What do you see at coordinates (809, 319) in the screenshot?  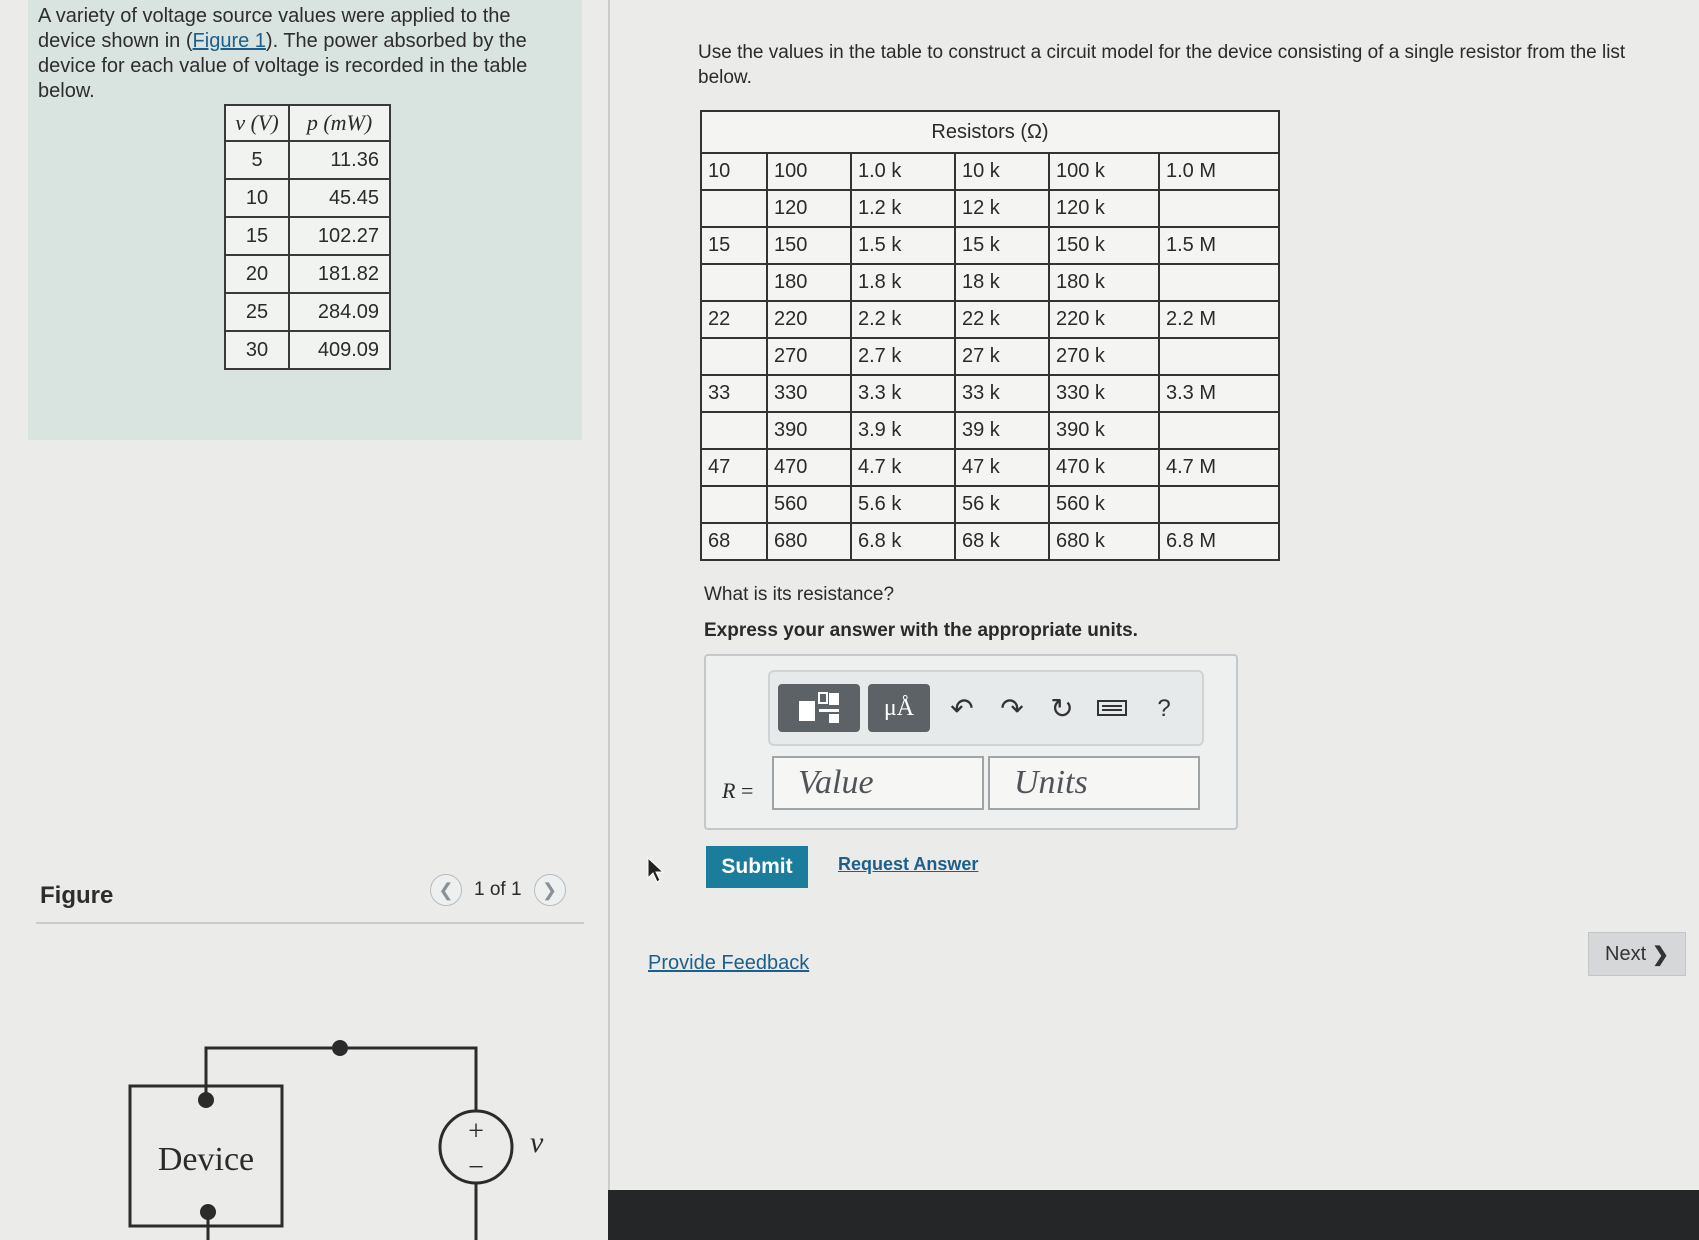 I see `resistor-cell: 220` at bounding box center [809, 319].